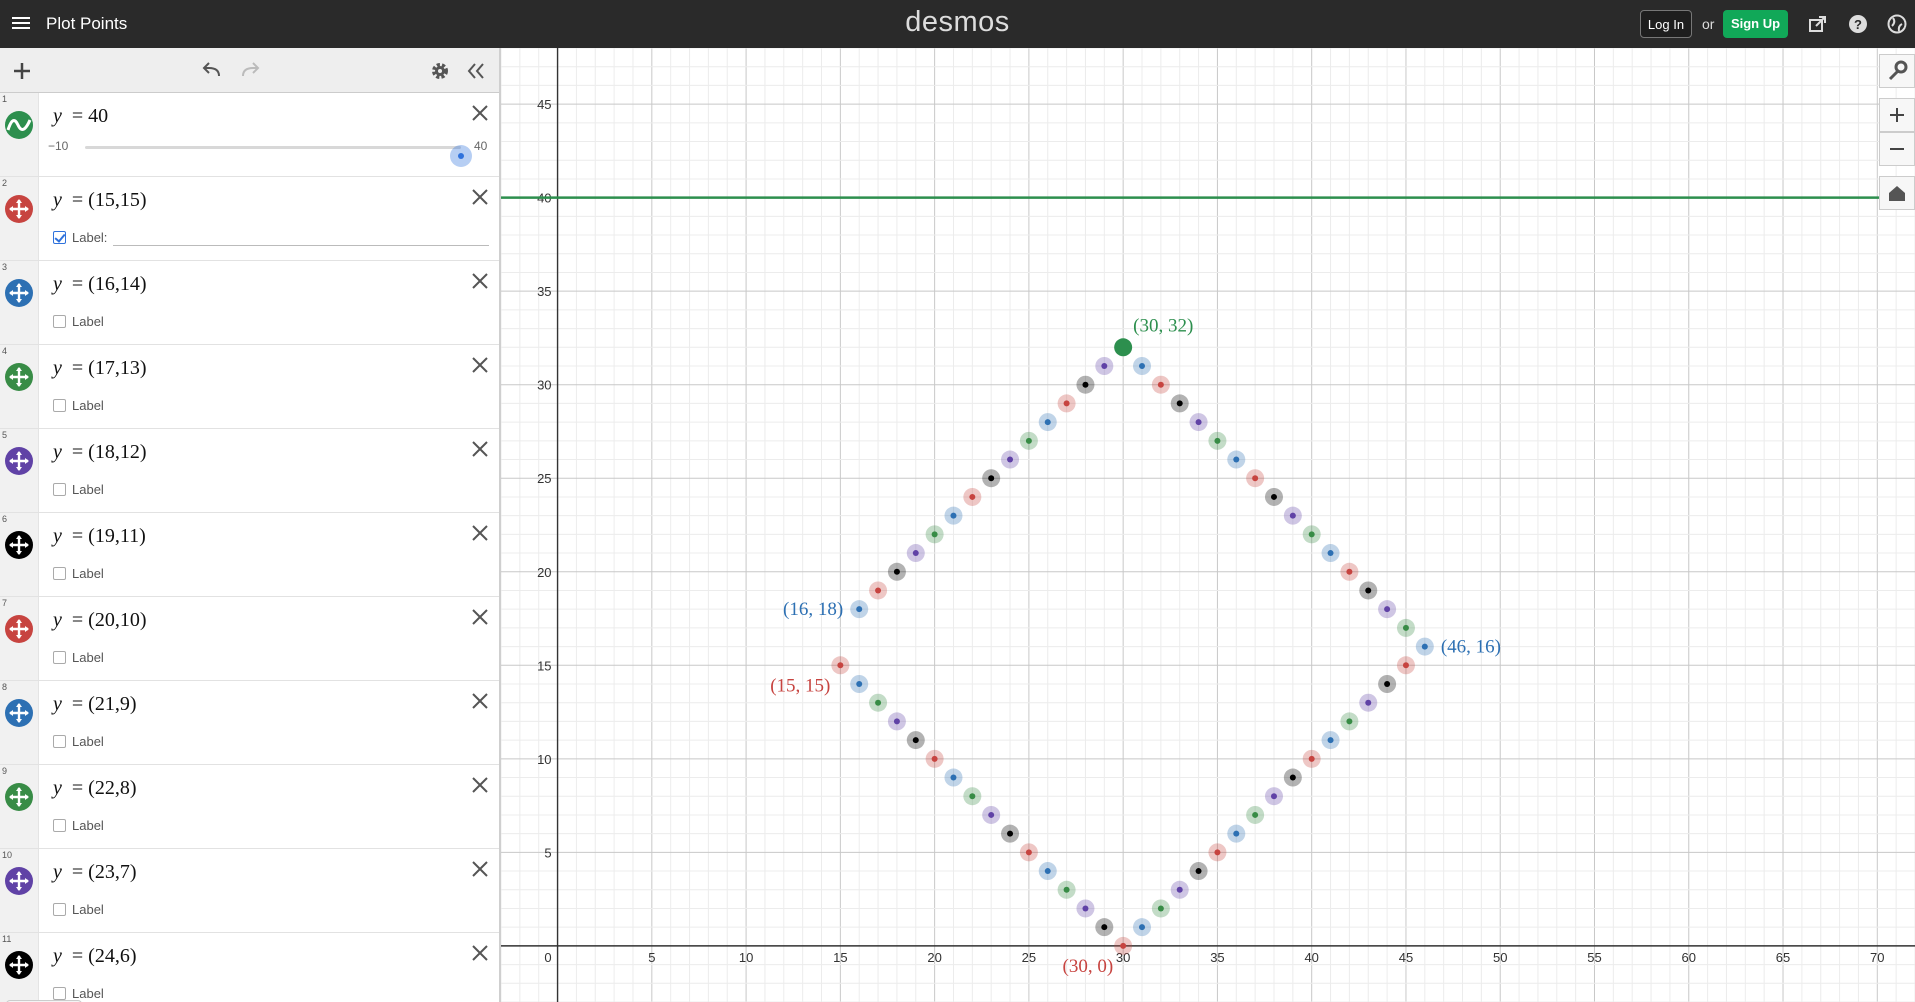 The image size is (1915, 1002). Describe the element at coordinates (1897, 24) in the screenshot. I see `globe-icon` at that location.